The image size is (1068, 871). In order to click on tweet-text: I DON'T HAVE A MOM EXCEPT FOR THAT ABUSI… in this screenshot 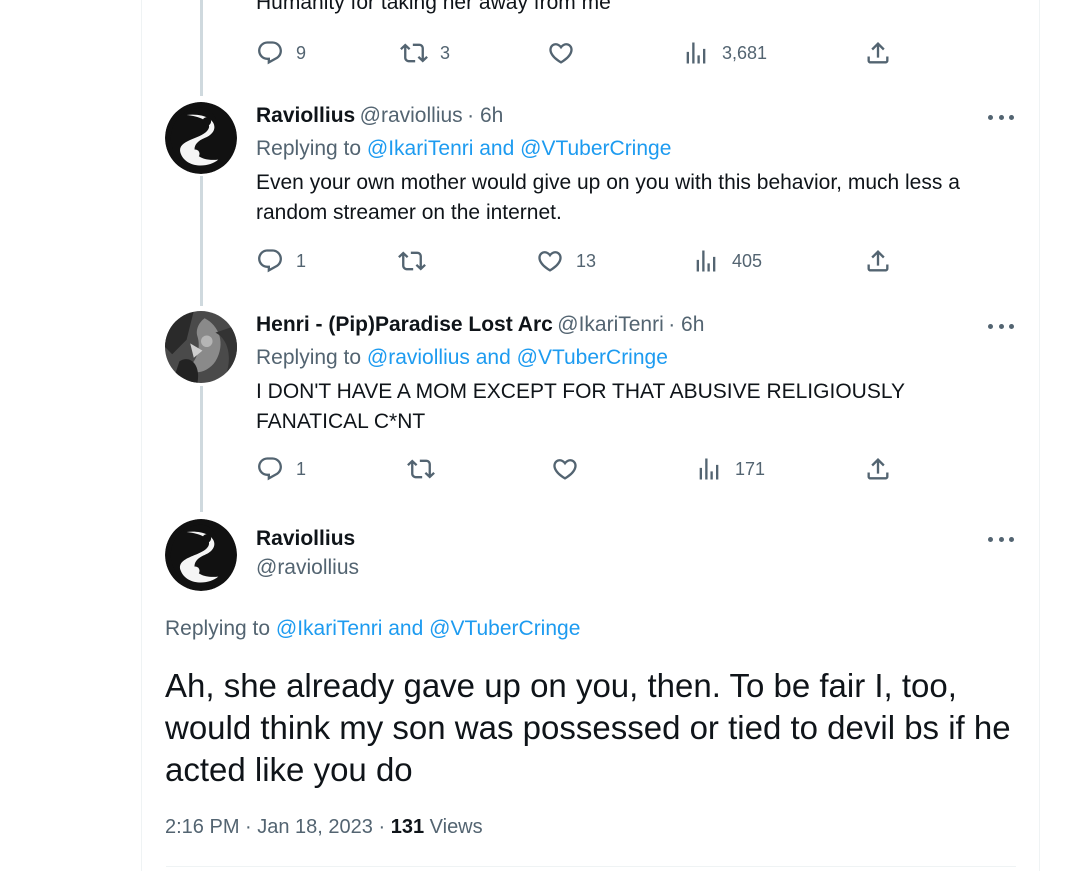, I will do `click(580, 406)`.